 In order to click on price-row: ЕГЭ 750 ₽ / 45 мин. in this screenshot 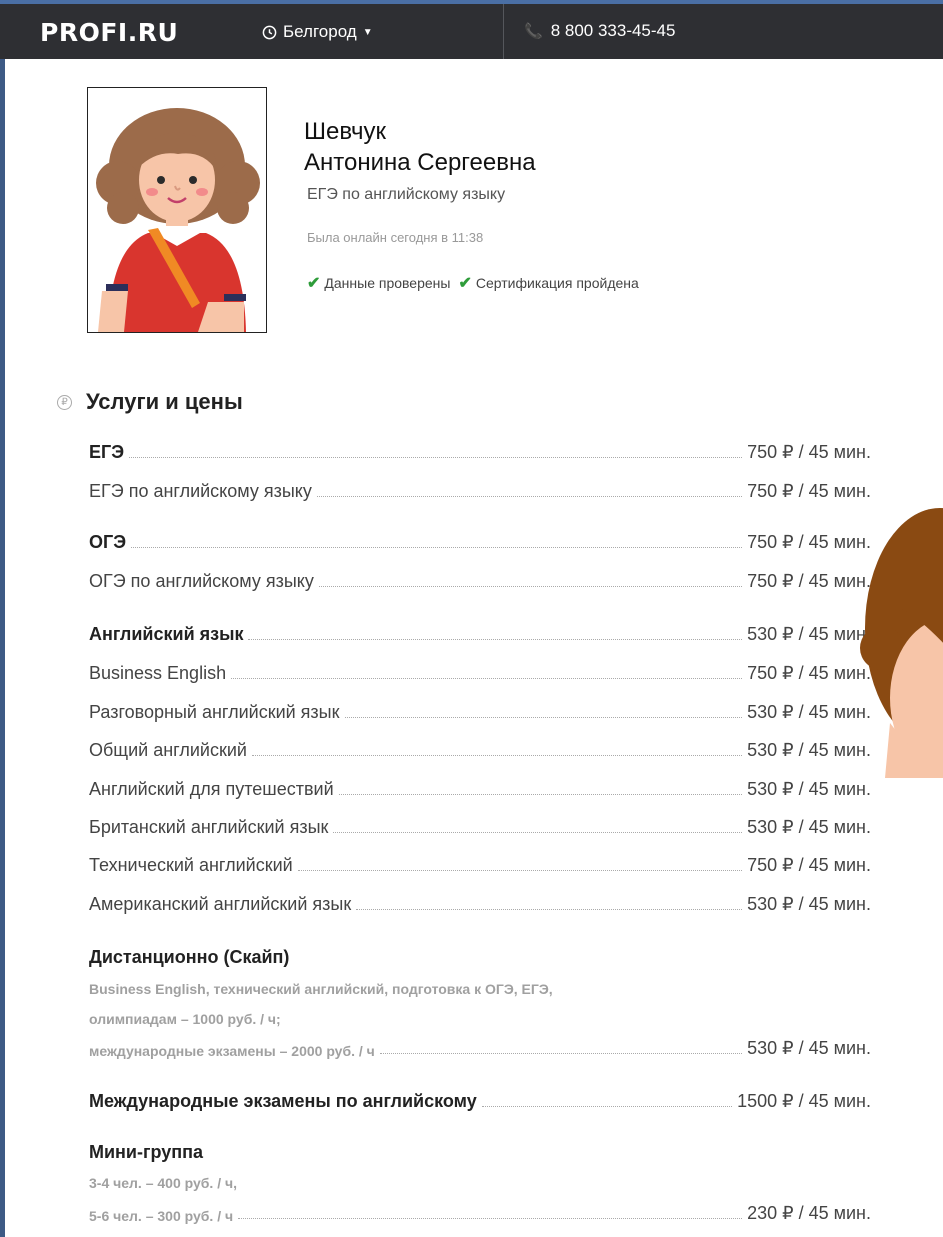, I will do `click(480, 452)`.